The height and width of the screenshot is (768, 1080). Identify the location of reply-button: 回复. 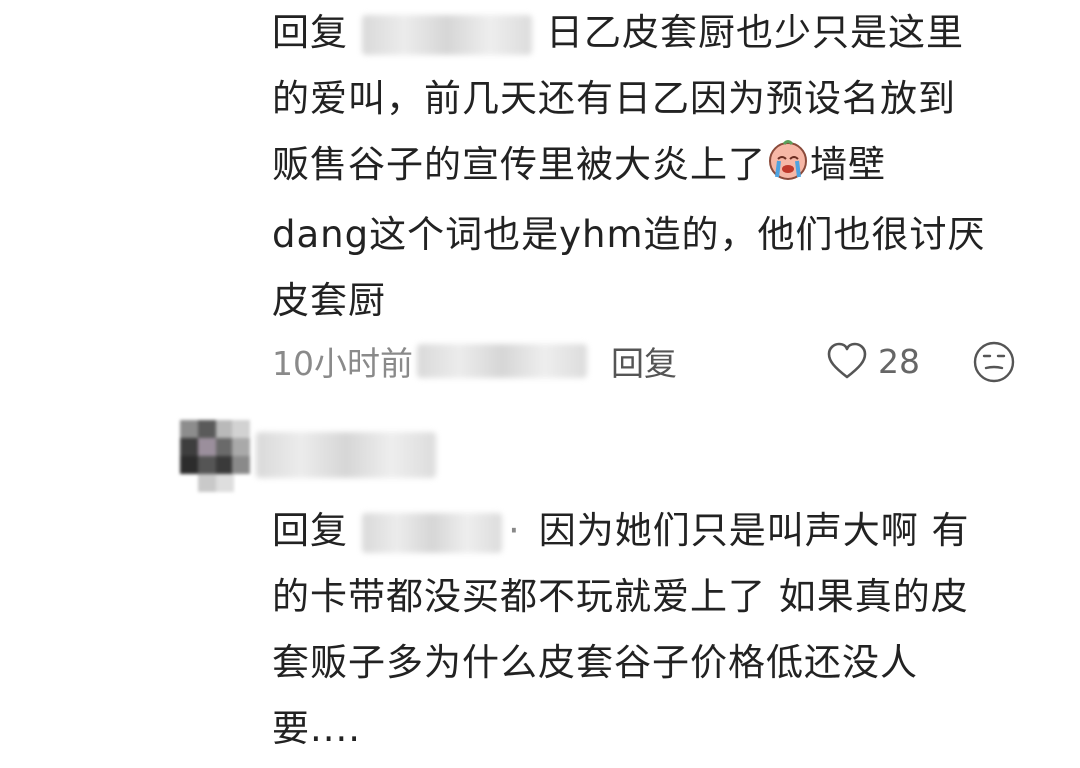
(644, 361).